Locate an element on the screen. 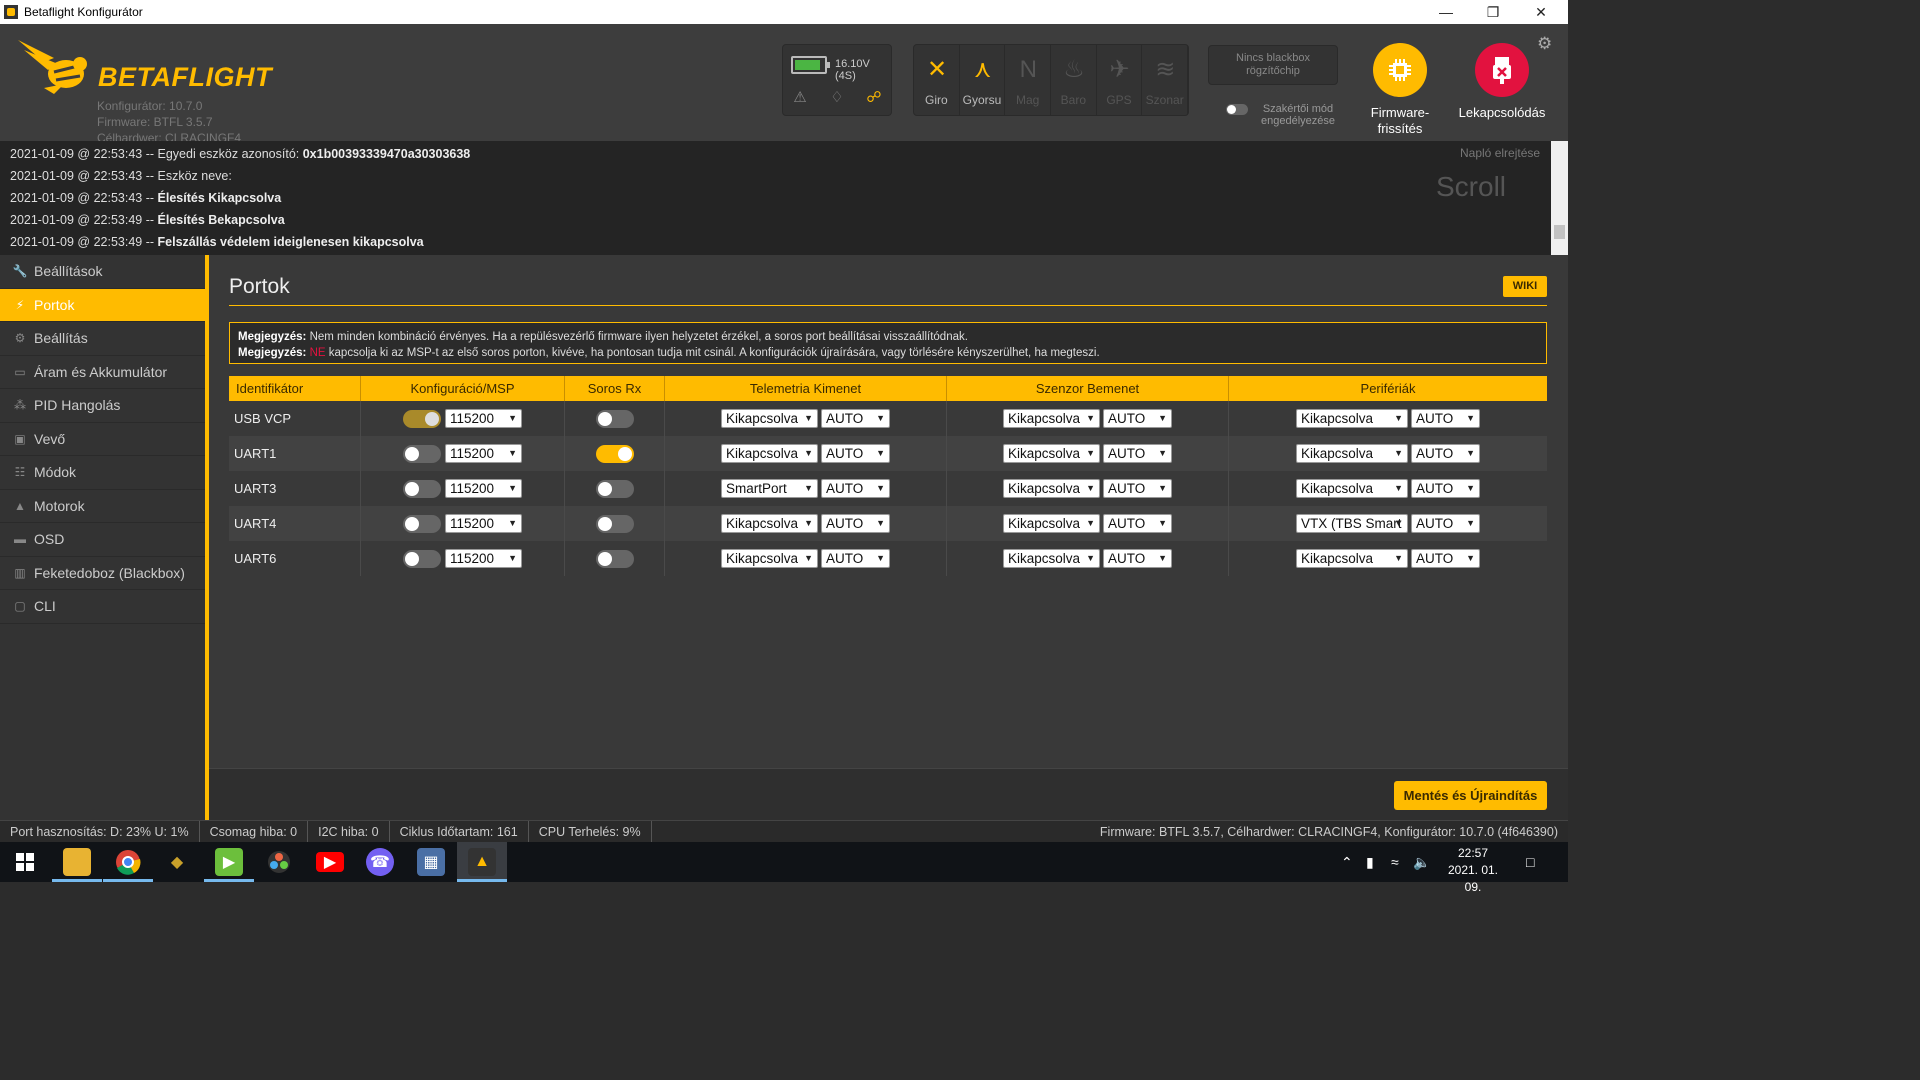  sidebar-item-pid-hangolás: ⁂ PID Hangolás is located at coordinates (102, 406).